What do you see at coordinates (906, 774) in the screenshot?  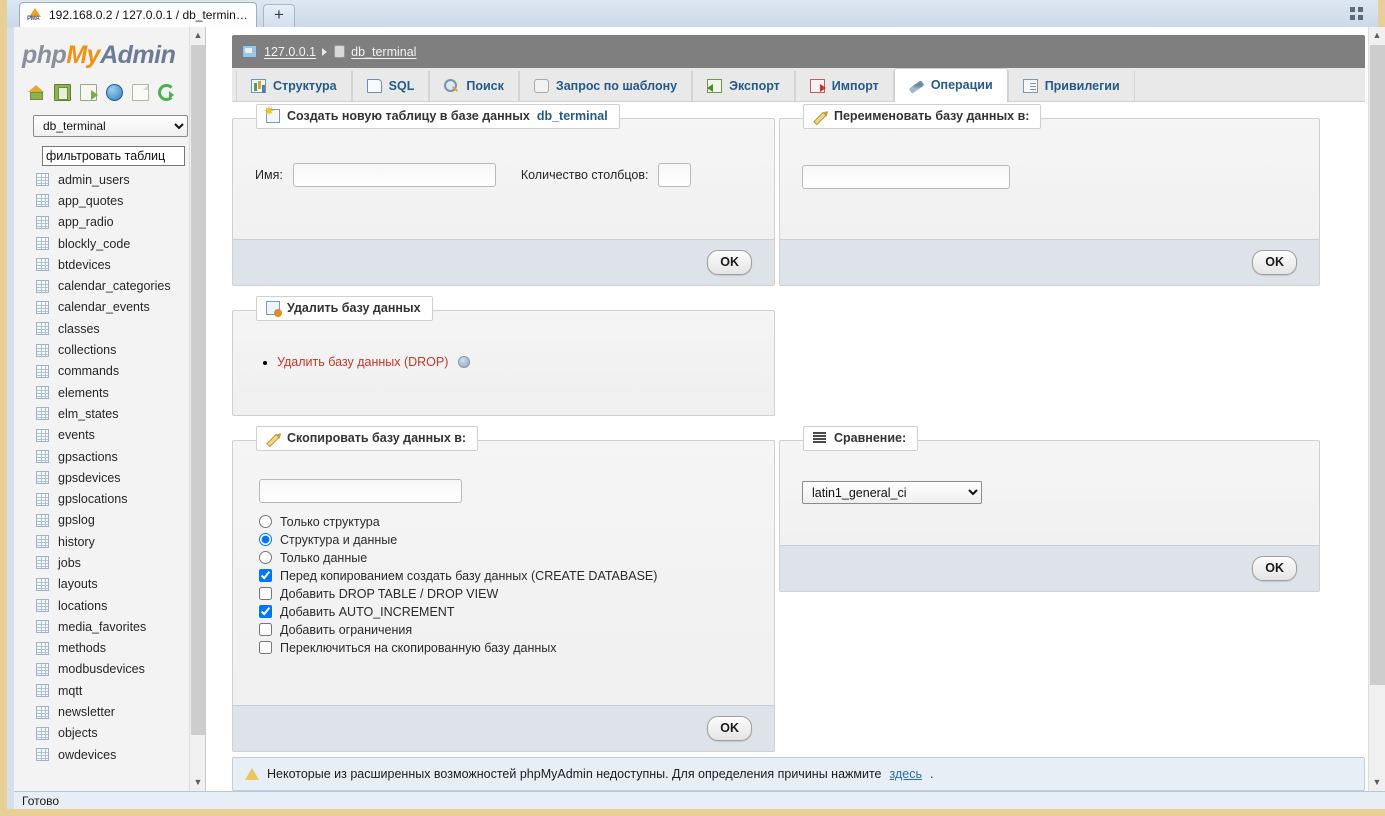 I see `warning-link: здесь` at bounding box center [906, 774].